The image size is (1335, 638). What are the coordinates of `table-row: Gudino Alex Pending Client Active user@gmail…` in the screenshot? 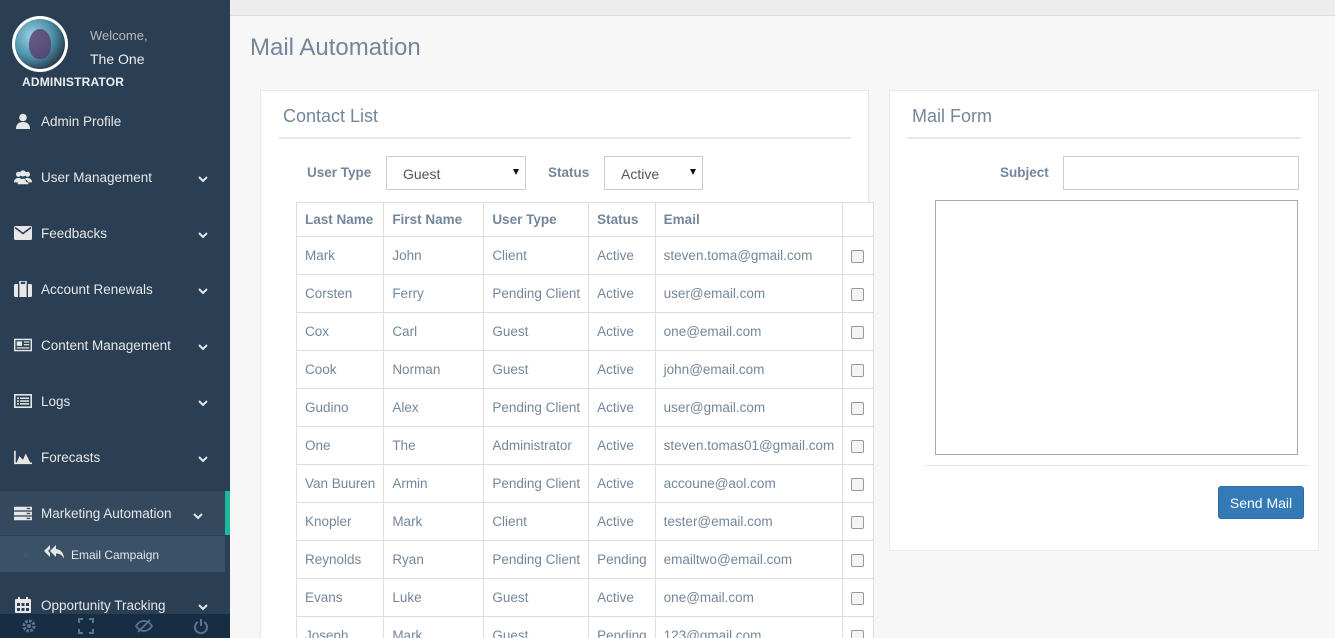 It's located at (585, 407).